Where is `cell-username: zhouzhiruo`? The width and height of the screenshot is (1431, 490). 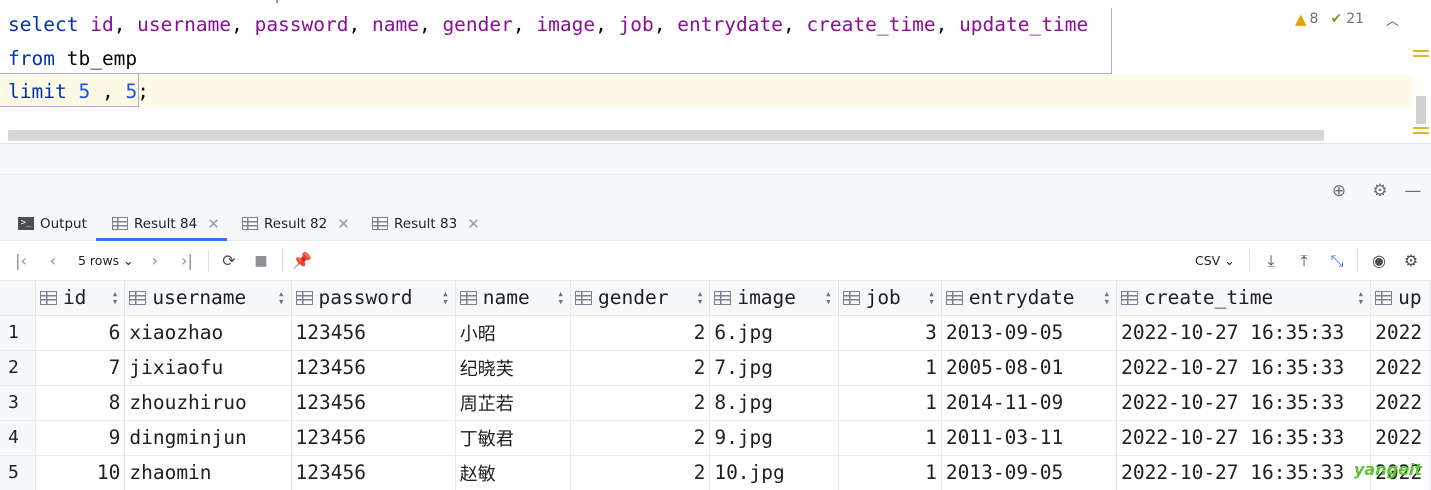
cell-username: zhouzhiruo is located at coordinates (208, 403).